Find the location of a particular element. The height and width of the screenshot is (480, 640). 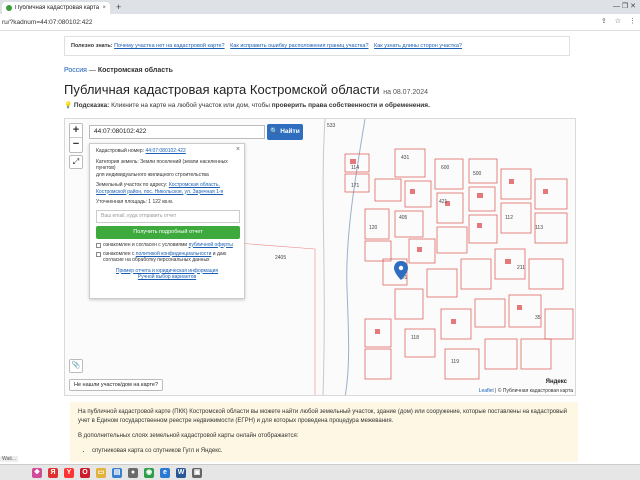

hint-label: Подсказка: is located at coordinates (91, 105).